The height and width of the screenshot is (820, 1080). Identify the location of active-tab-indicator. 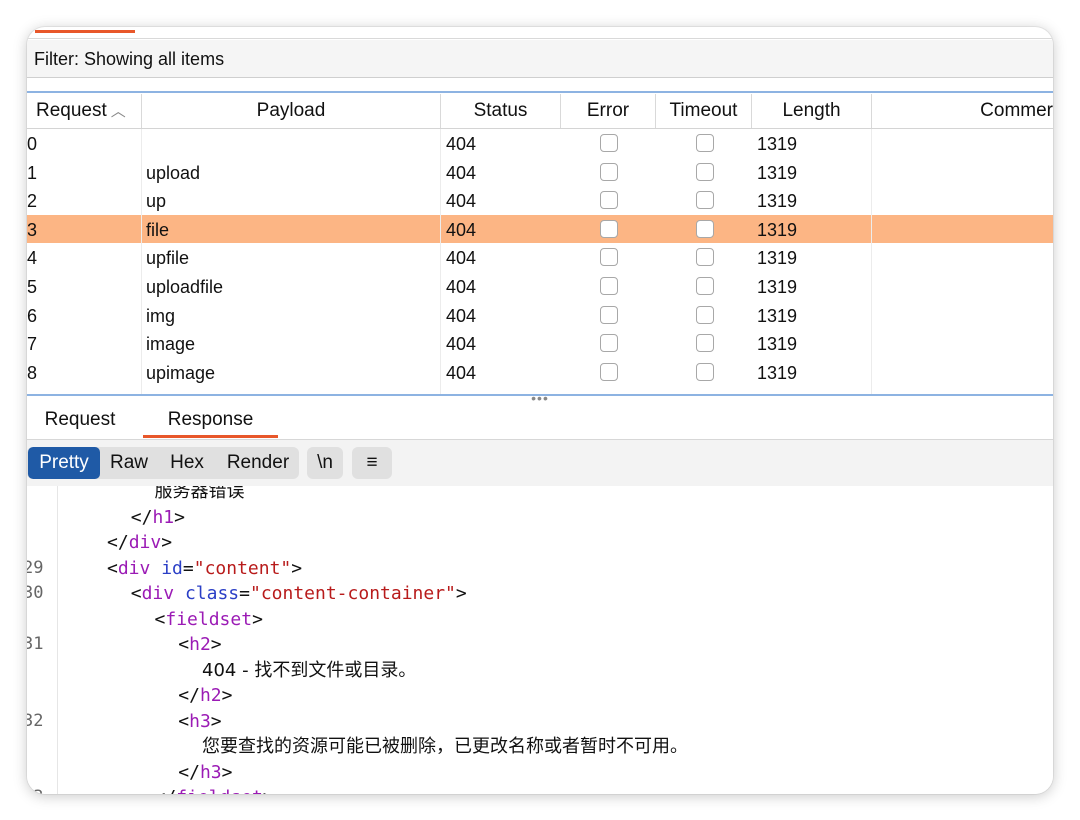
(85, 31).